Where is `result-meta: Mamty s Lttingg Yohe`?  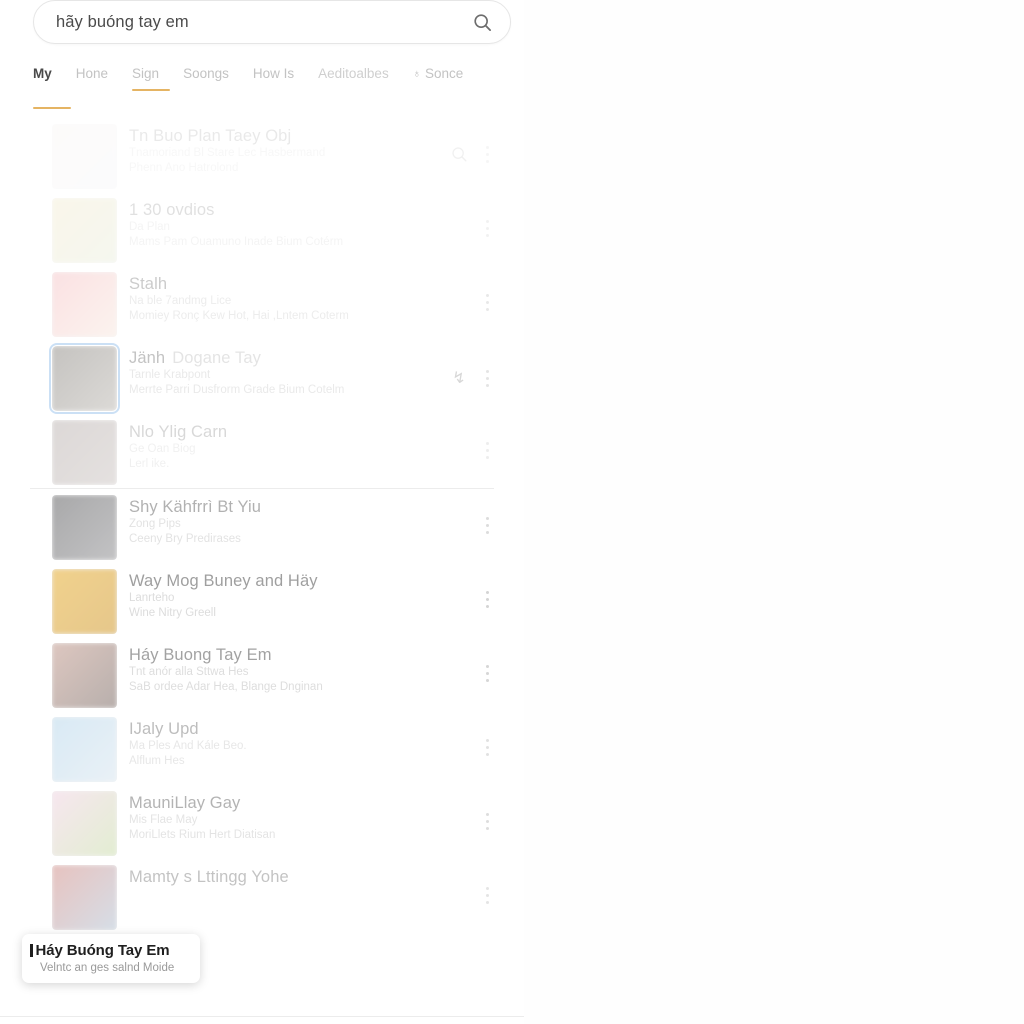 result-meta: Mamty s Lttingg Yohe is located at coordinates (258, 876).